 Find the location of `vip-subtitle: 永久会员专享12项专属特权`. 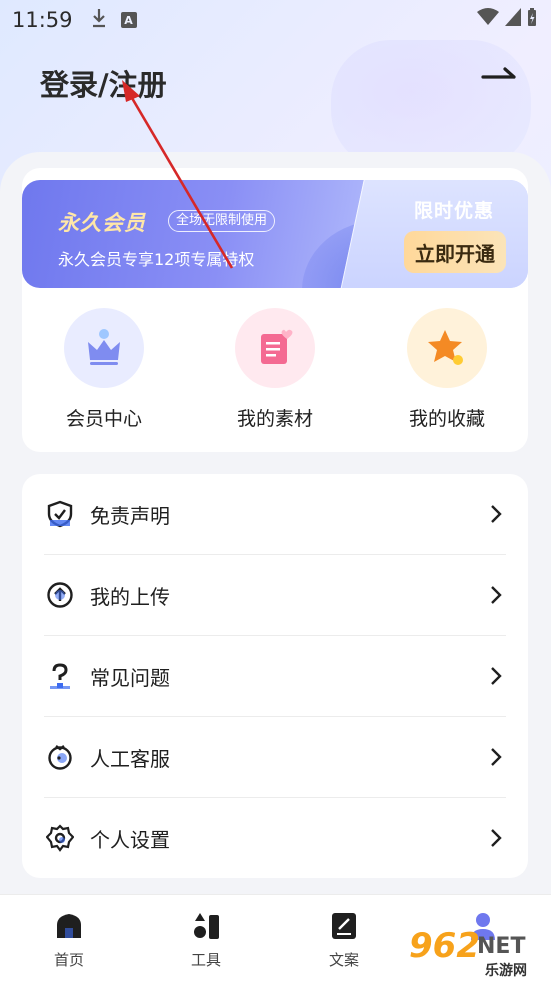

vip-subtitle: 永久会员专享12项专属特权 is located at coordinates (156, 259).